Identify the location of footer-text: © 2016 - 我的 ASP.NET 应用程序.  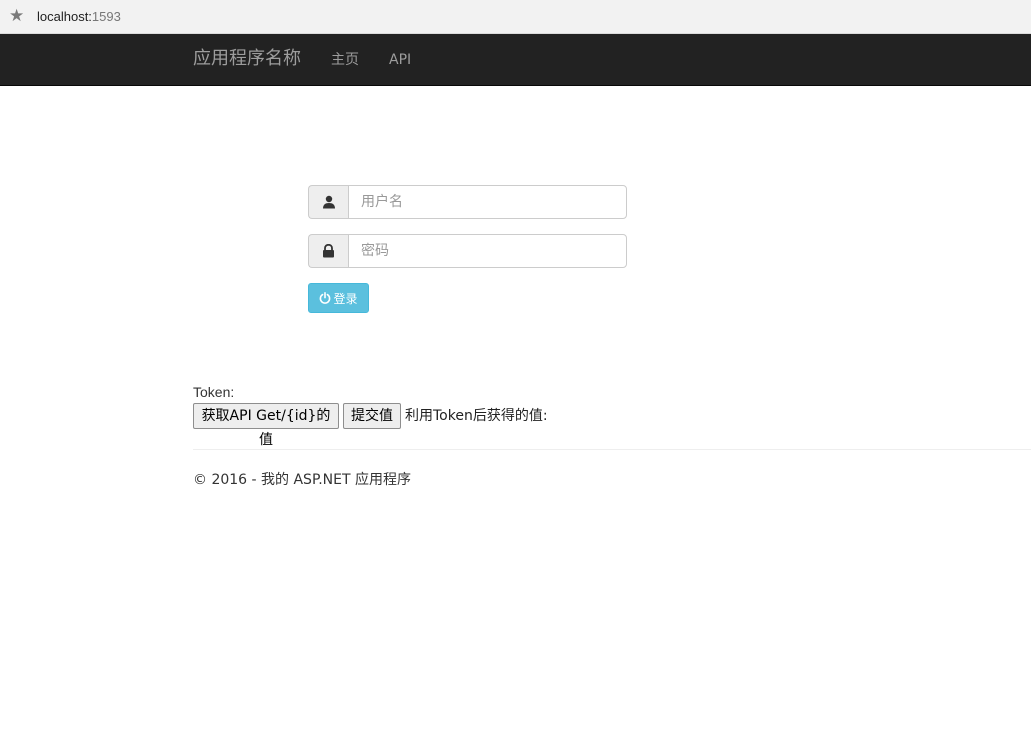
(302, 480).